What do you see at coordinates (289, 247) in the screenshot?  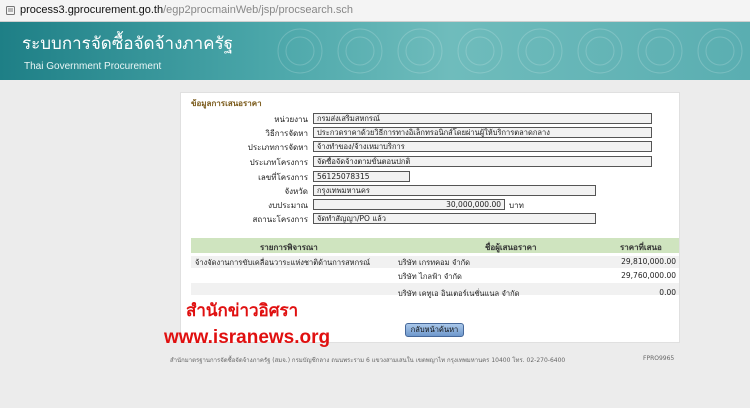 I see `header-item: รายการพิจารณา` at bounding box center [289, 247].